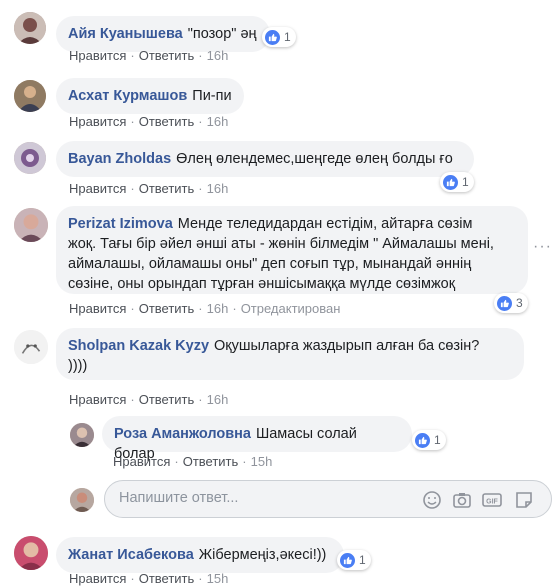 The height and width of the screenshot is (586, 560). What do you see at coordinates (519, 303) in the screenshot?
I see `reaction-number: 3` at bounding box center [519, 303].